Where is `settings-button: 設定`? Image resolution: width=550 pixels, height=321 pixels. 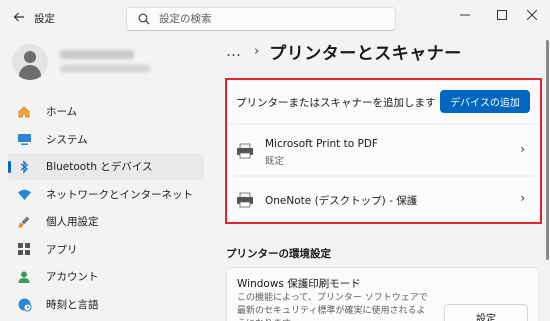
settings-button: 設定 is located at coordinates (486, 312).